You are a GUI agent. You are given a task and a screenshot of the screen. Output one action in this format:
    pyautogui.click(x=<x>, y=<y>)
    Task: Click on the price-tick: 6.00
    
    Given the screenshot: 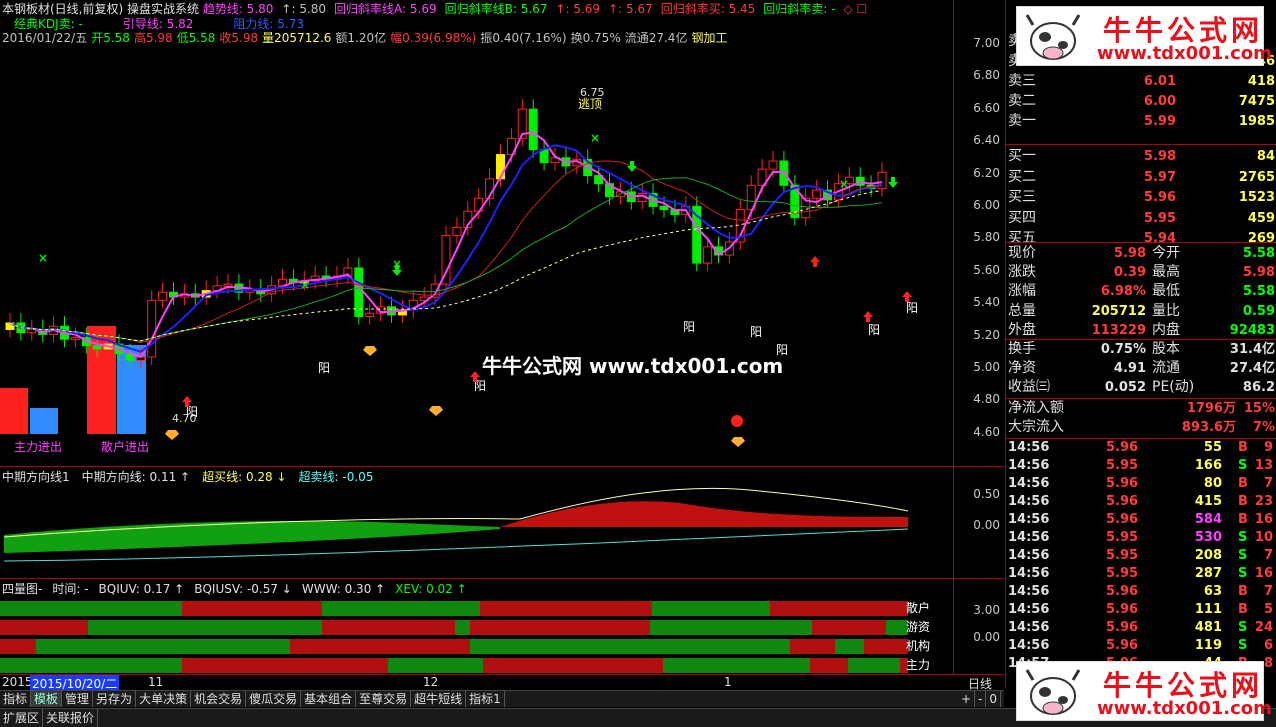 What is the action you would take?
    pyautogui.click(x=986, y=205)
    